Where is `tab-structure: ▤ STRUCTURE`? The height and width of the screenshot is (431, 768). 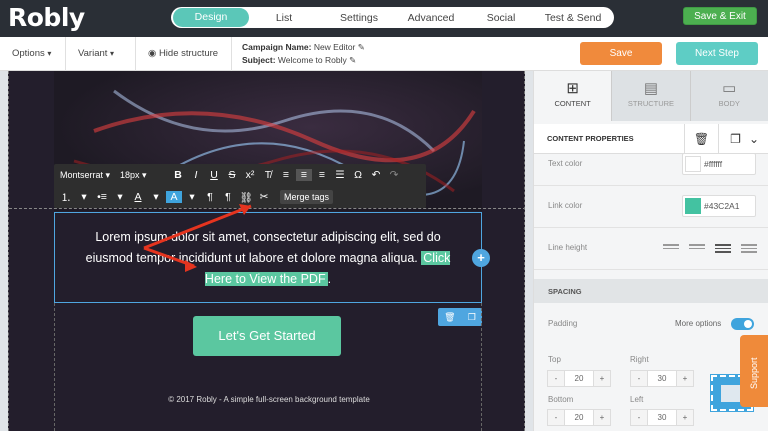 tab-structure: ▤ STRUCTURE is located at coordinates (651, 96).